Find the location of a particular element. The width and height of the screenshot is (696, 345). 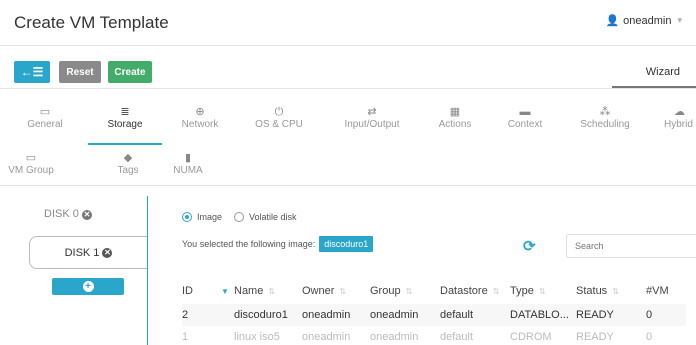

selected-image-text: You selected the following image: is located at coordinates (249, 244).